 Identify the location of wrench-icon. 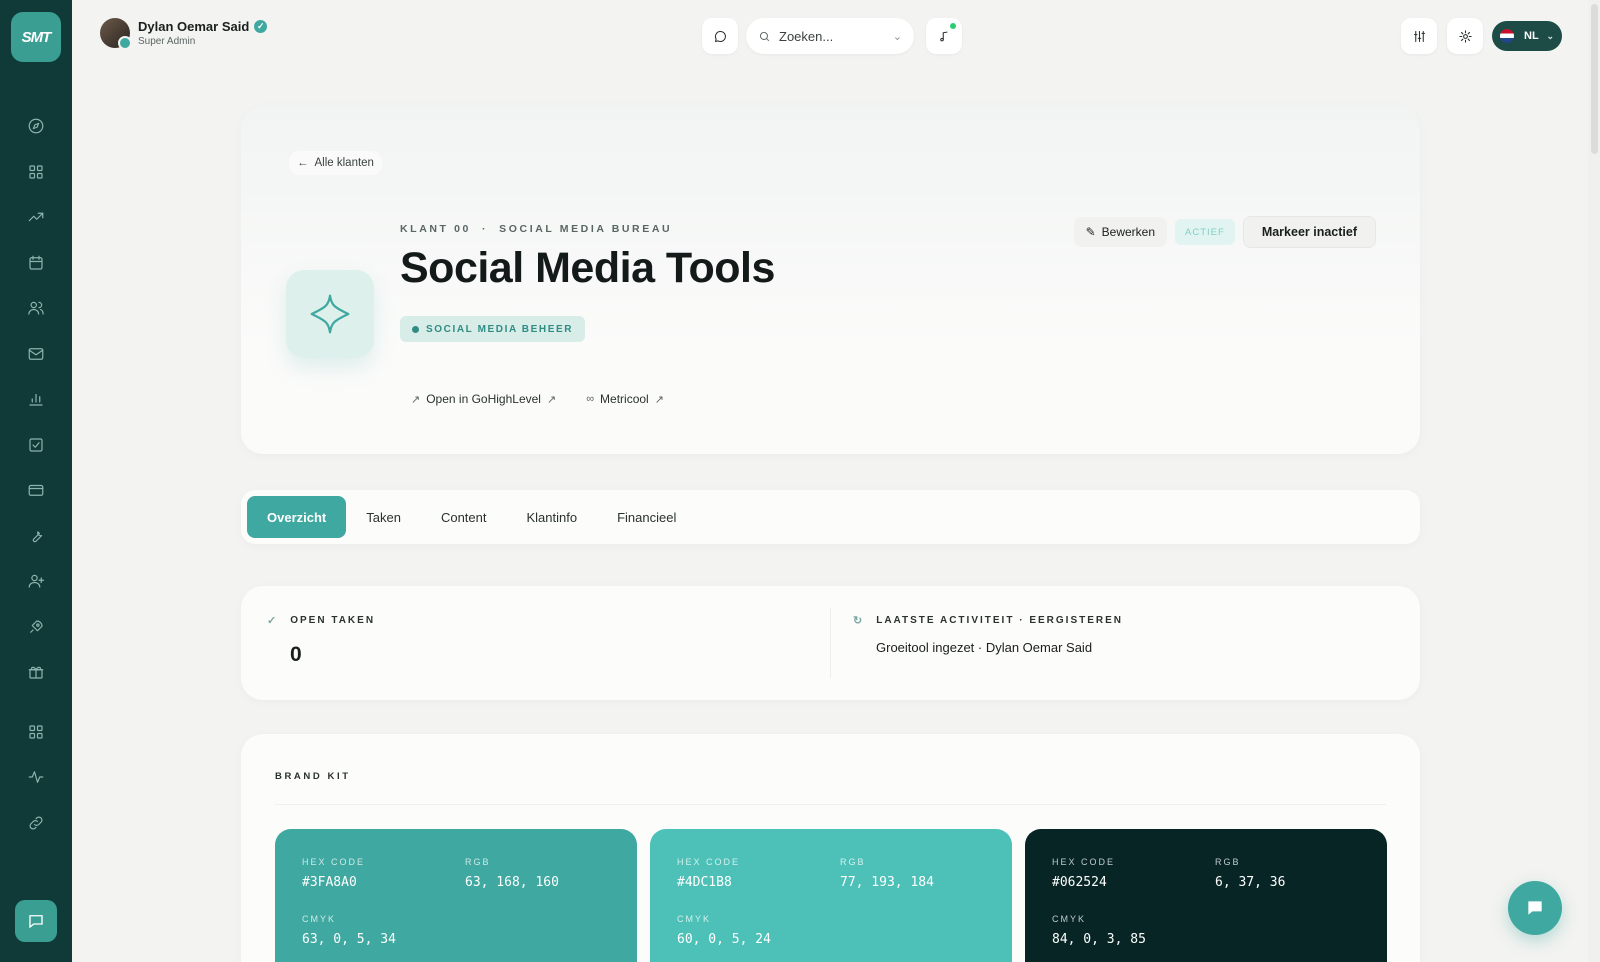
(36, 536).